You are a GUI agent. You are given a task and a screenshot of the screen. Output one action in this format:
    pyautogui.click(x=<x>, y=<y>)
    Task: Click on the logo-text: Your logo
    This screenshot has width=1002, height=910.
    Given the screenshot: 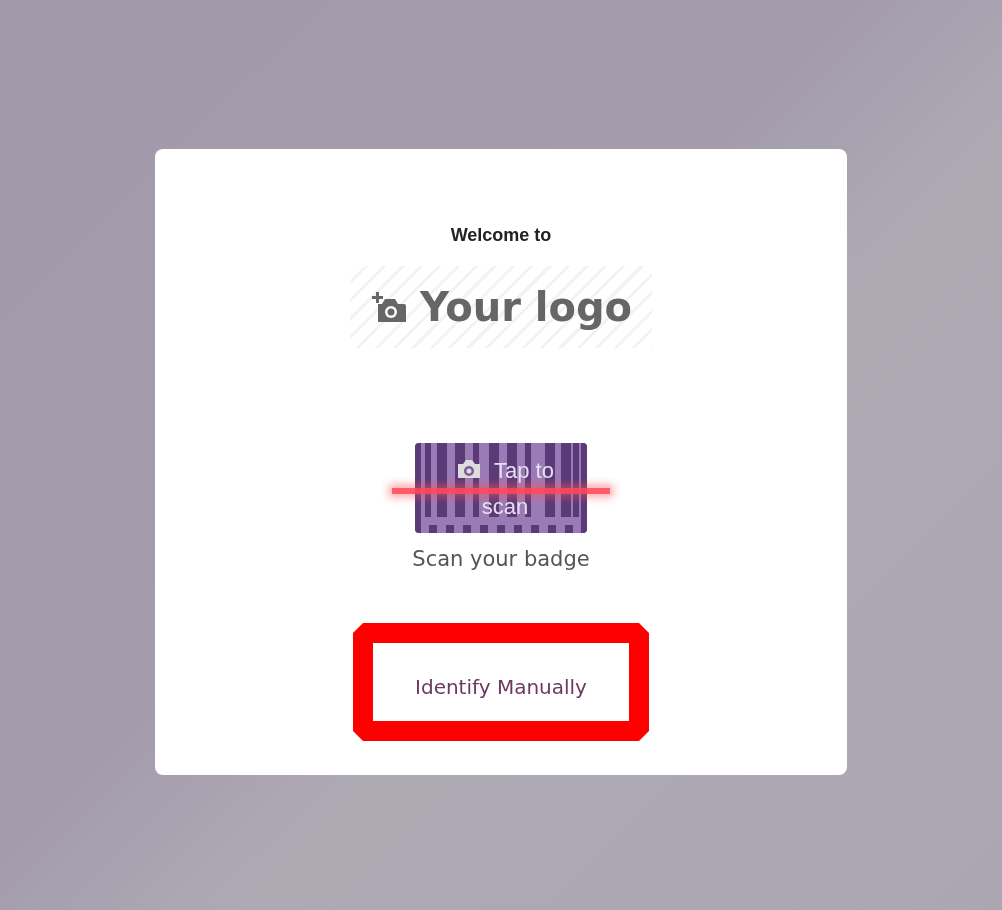 What is the action you would take?
    pyautogui.click(x=526, y=307)
    